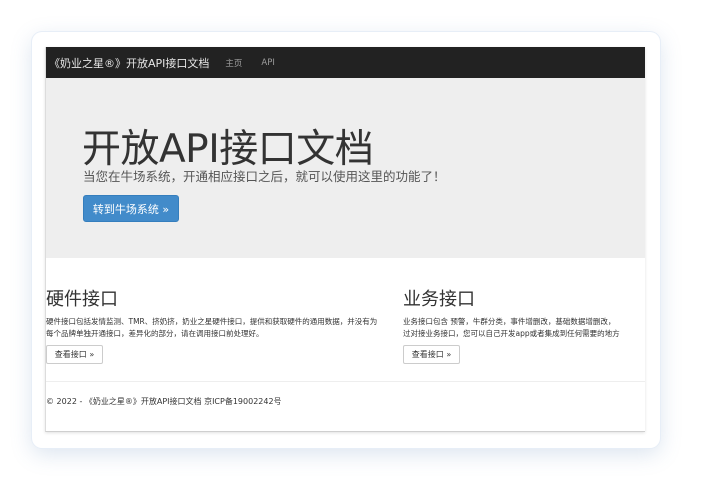 The width and height of the screenshot is (704, 481). I want to click on view-hardware-api-button: 查看接口 », so click(74, 354).